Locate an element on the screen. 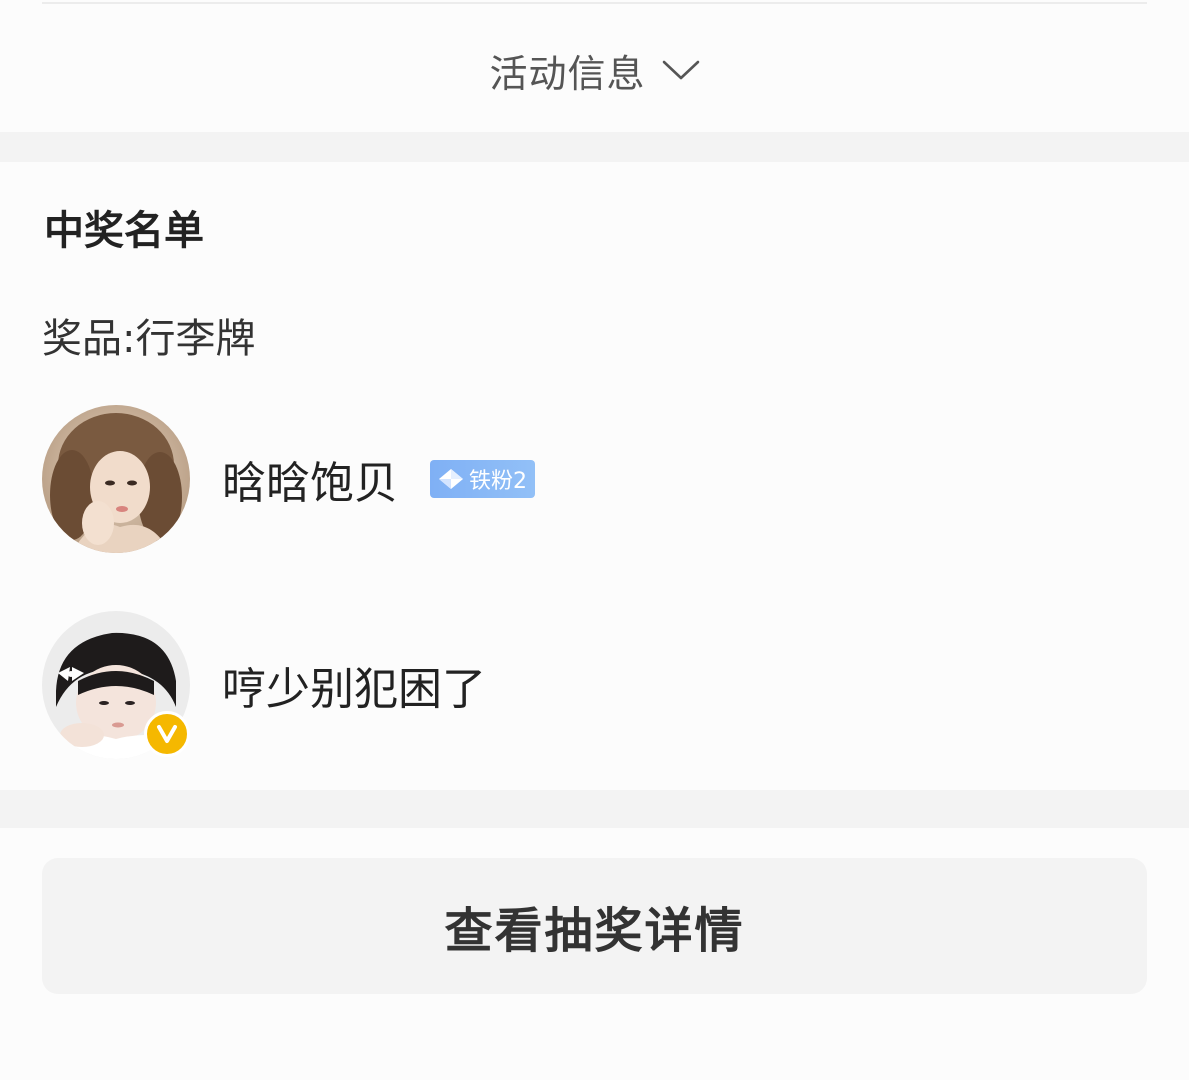 This screenshot has width=1189, height=1080. fan-badge-label: 铁粉2 is located at coordinates (498, 481).